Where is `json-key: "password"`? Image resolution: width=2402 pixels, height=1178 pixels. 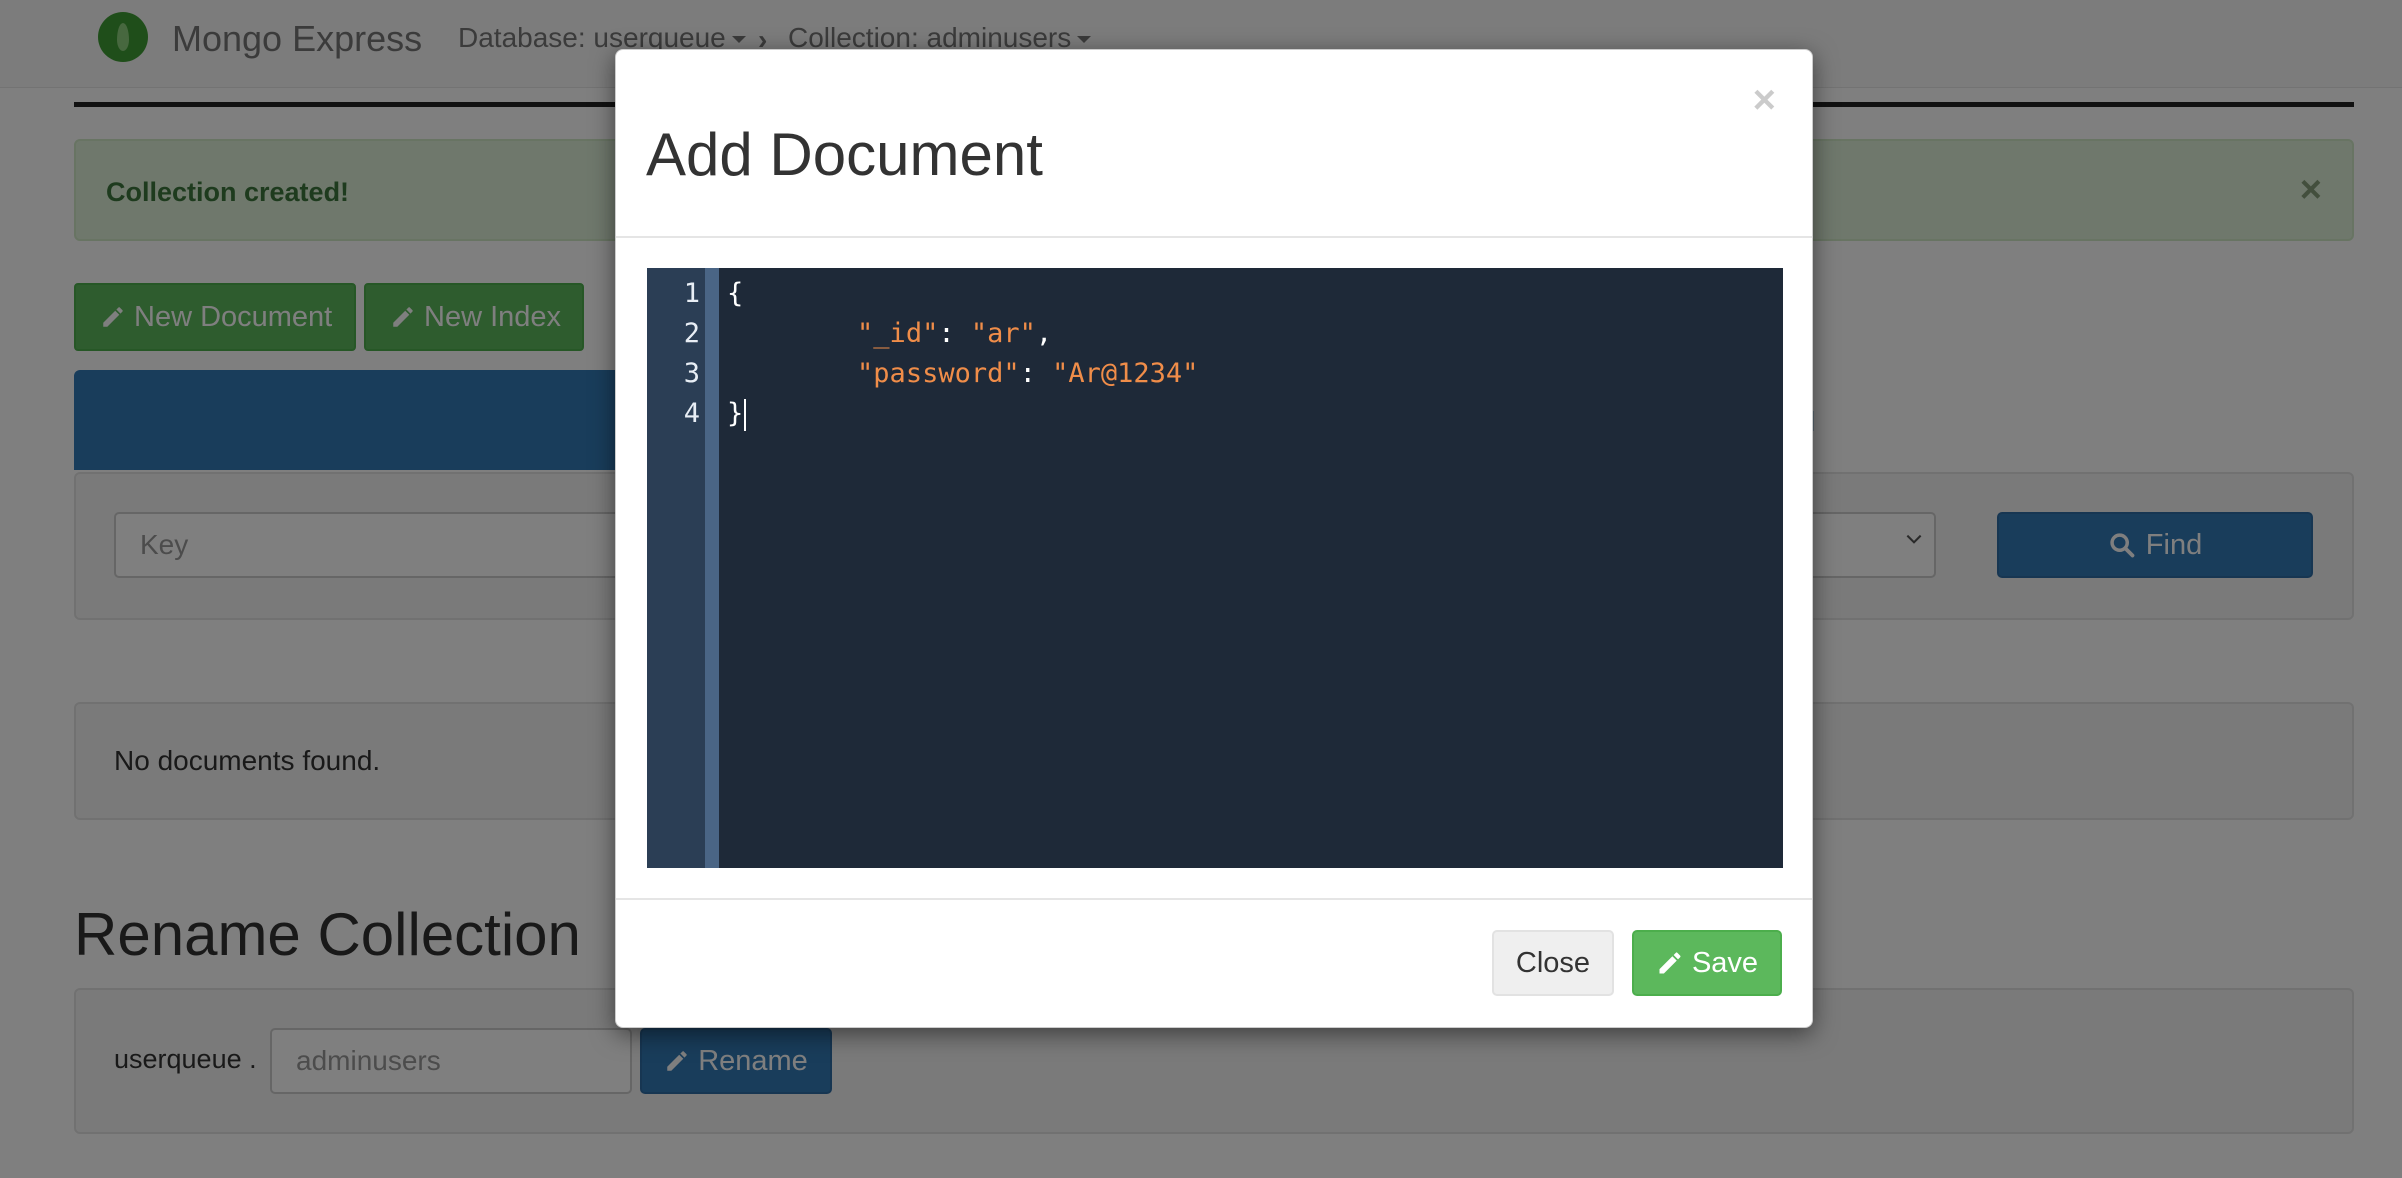
json-key: "password" is located at coordinates (938, 373).